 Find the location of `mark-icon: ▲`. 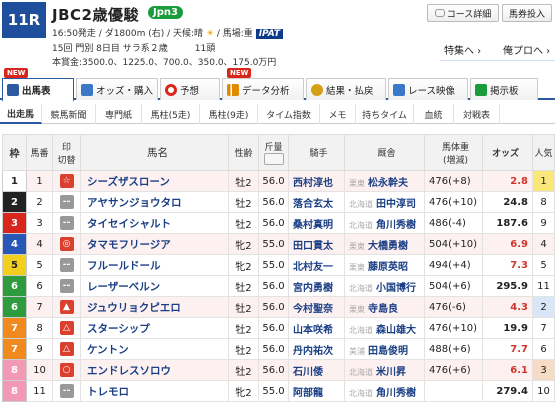

mark-icon: ▲ is located at coordinates (66, 307).